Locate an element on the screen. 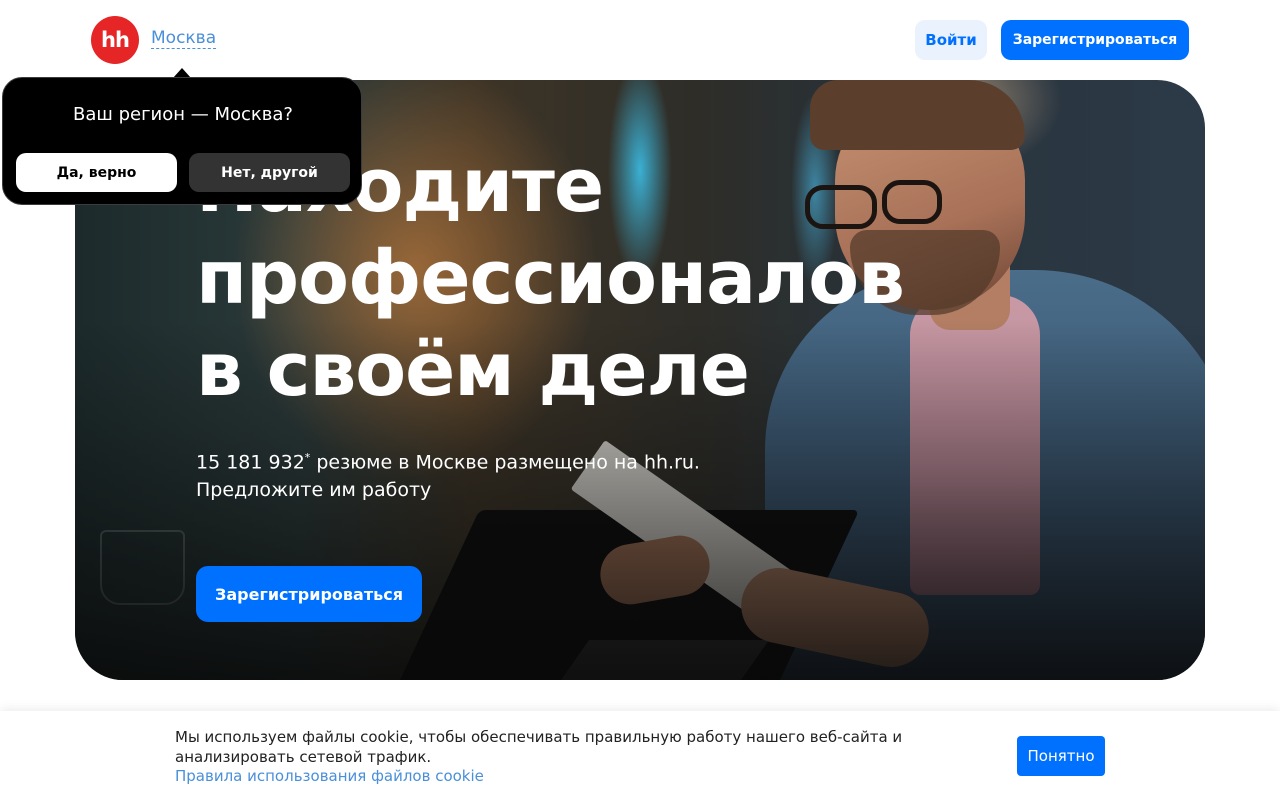 Image resolution: width=1280 pixels, height=800 pixels. region-yes-button: Да, верно is located at coordinates (96, 172).